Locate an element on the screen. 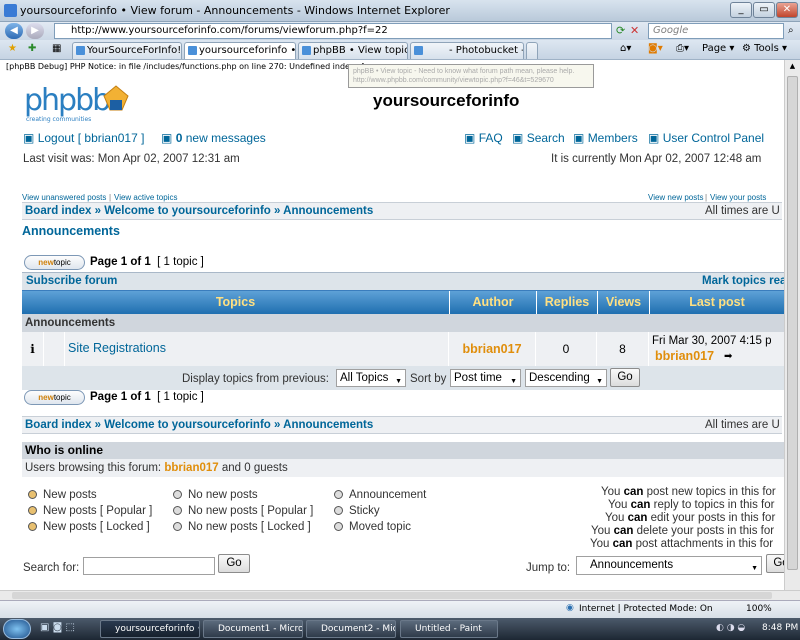  tools-menu: ⚙ Tools ▾ is located at coordinates (764, 48).